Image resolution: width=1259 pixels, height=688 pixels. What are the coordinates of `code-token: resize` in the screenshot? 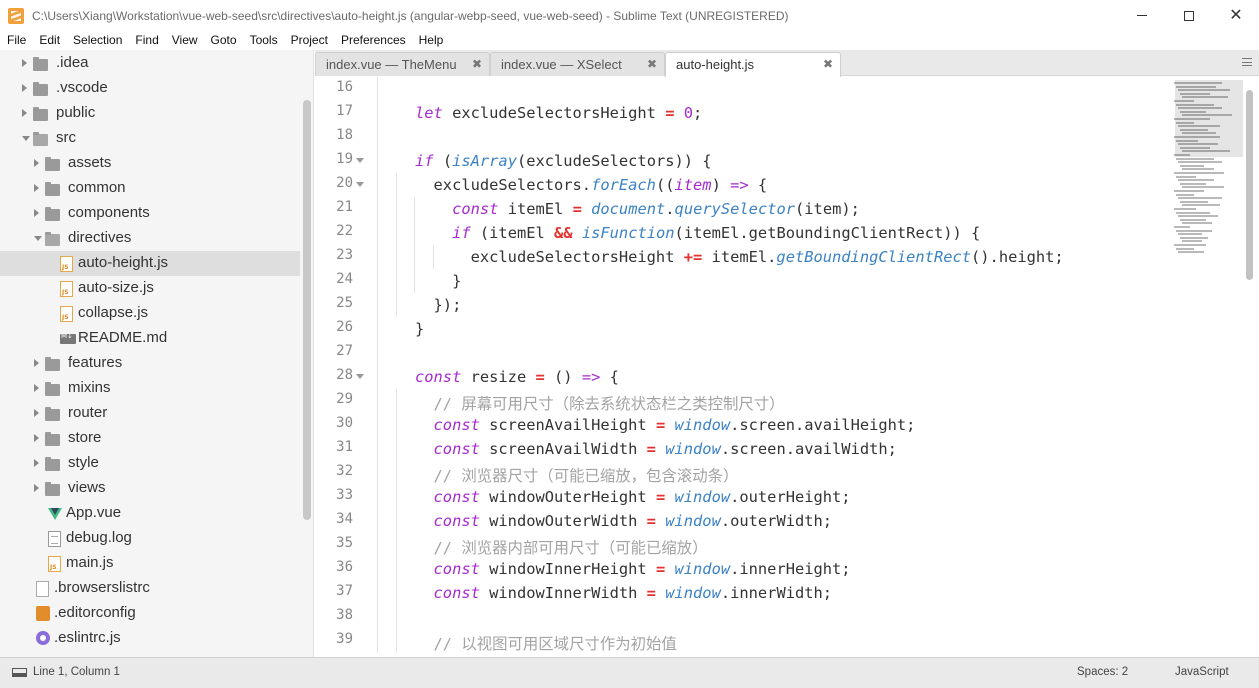 It's located at (498, 377).